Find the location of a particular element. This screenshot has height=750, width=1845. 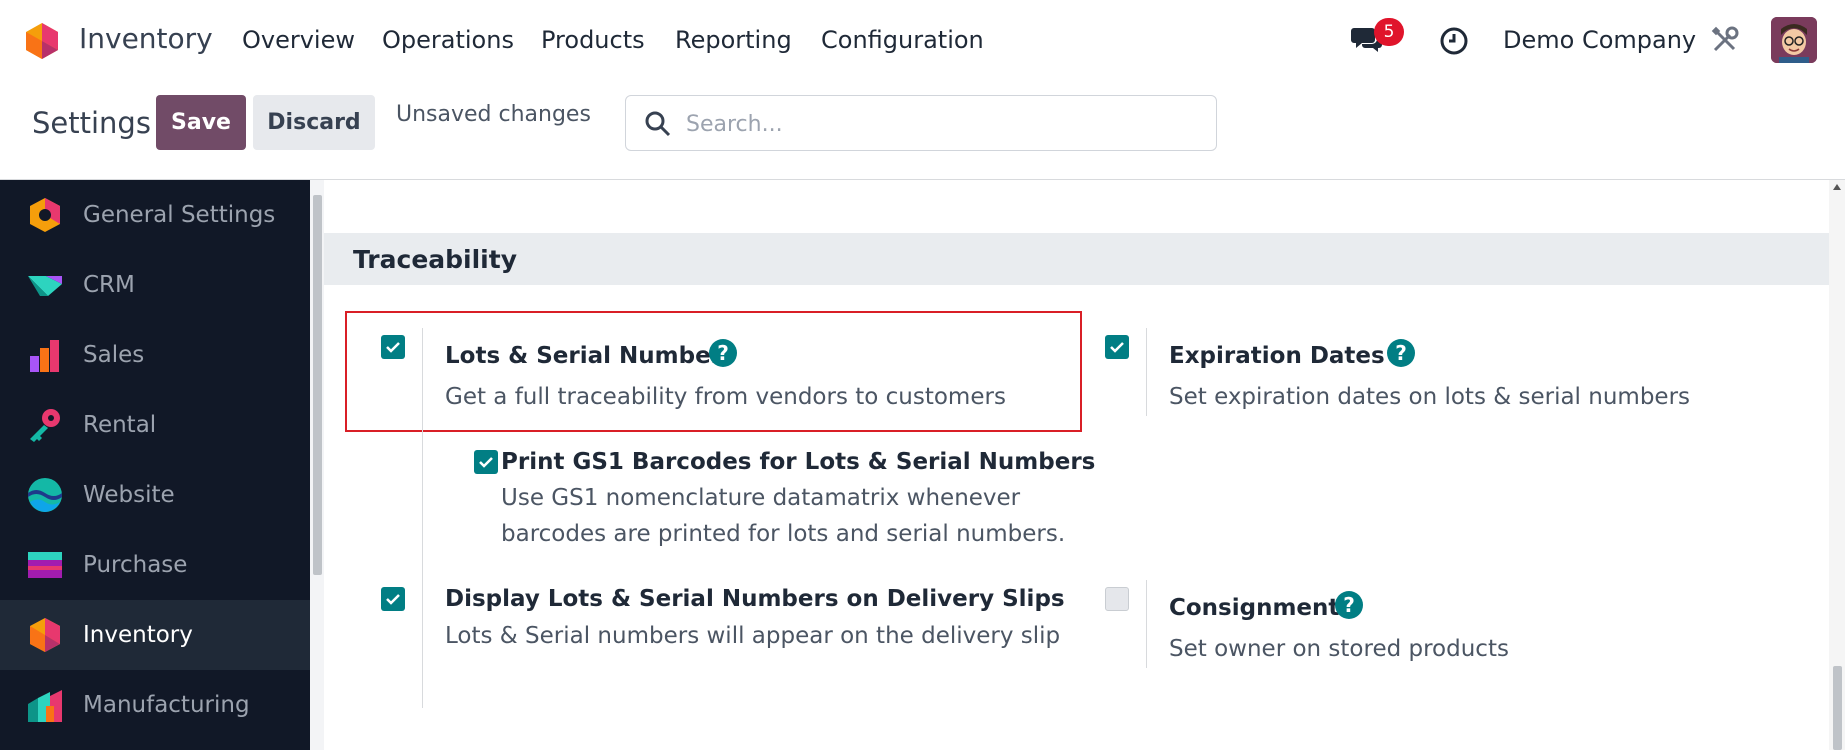

scroll-up-arrow-icon is located at coordinates (1837, 187).